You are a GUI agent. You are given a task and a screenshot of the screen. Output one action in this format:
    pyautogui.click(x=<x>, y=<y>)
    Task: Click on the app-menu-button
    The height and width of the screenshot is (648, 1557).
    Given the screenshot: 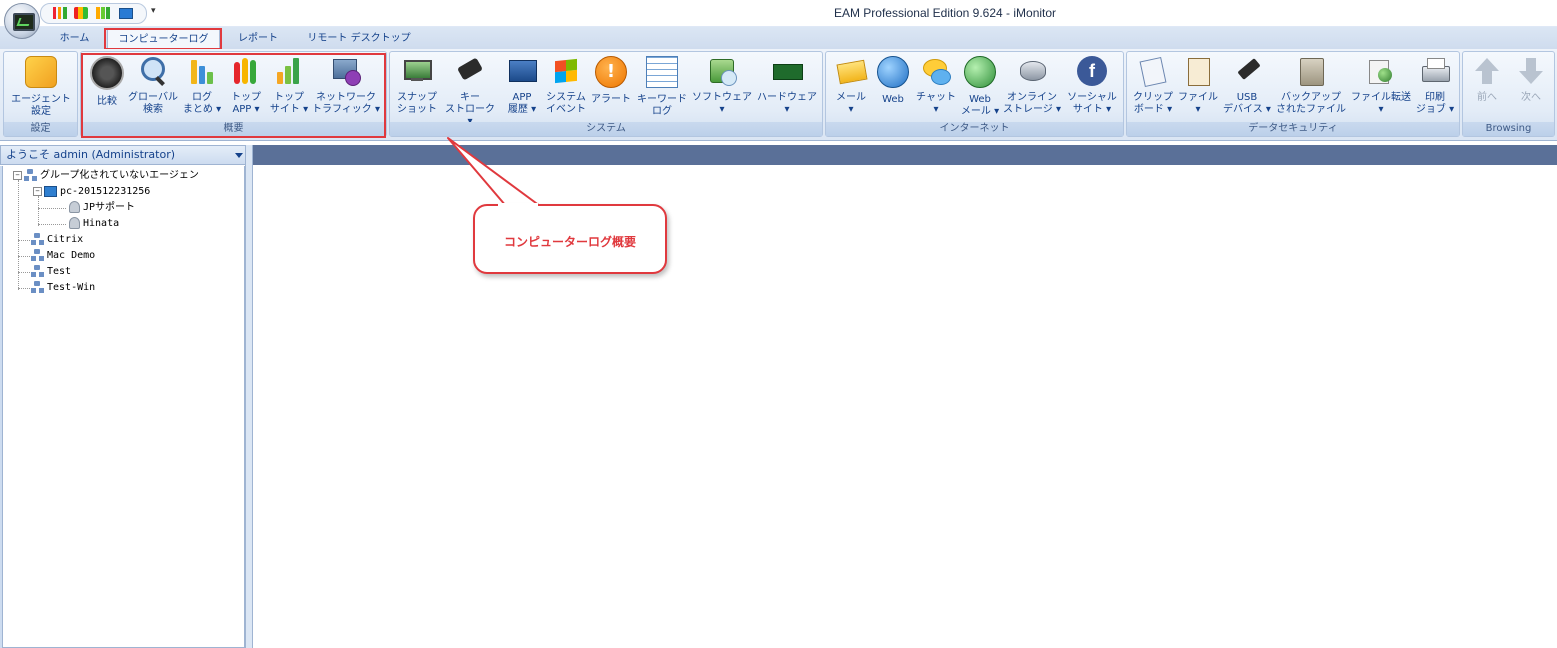 What is the action you would take?
    pyautogui.click(x=22, y=21)
    